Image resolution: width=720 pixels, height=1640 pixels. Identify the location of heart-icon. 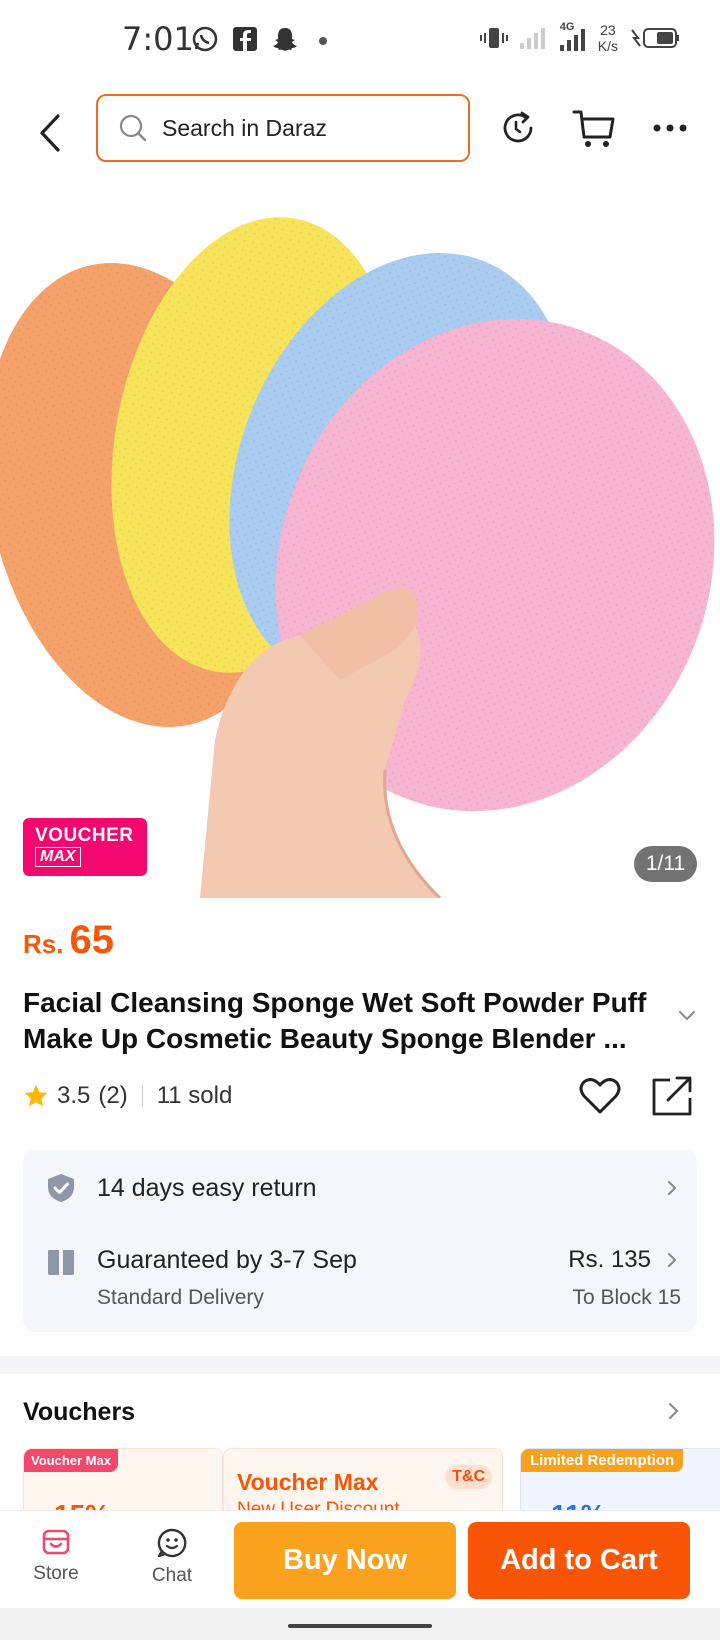
(600, 1096).